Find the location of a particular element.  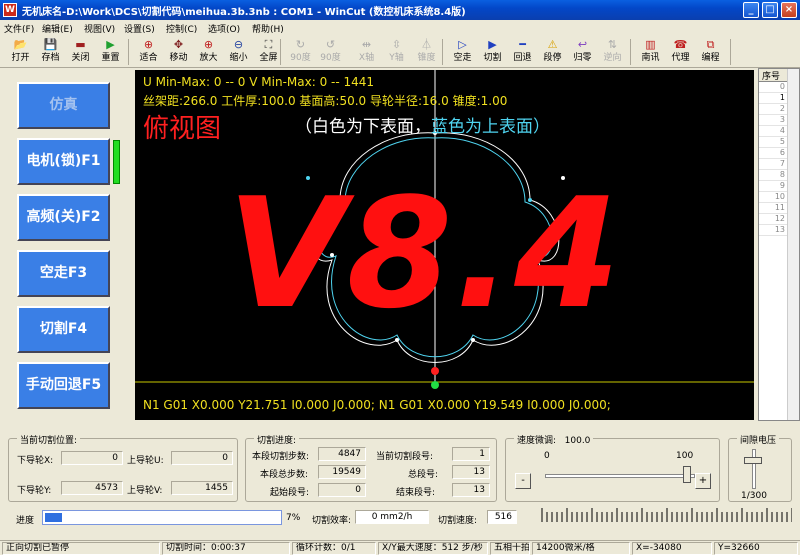

toolbar-label: X轴 is located at coordinates (366, 58).